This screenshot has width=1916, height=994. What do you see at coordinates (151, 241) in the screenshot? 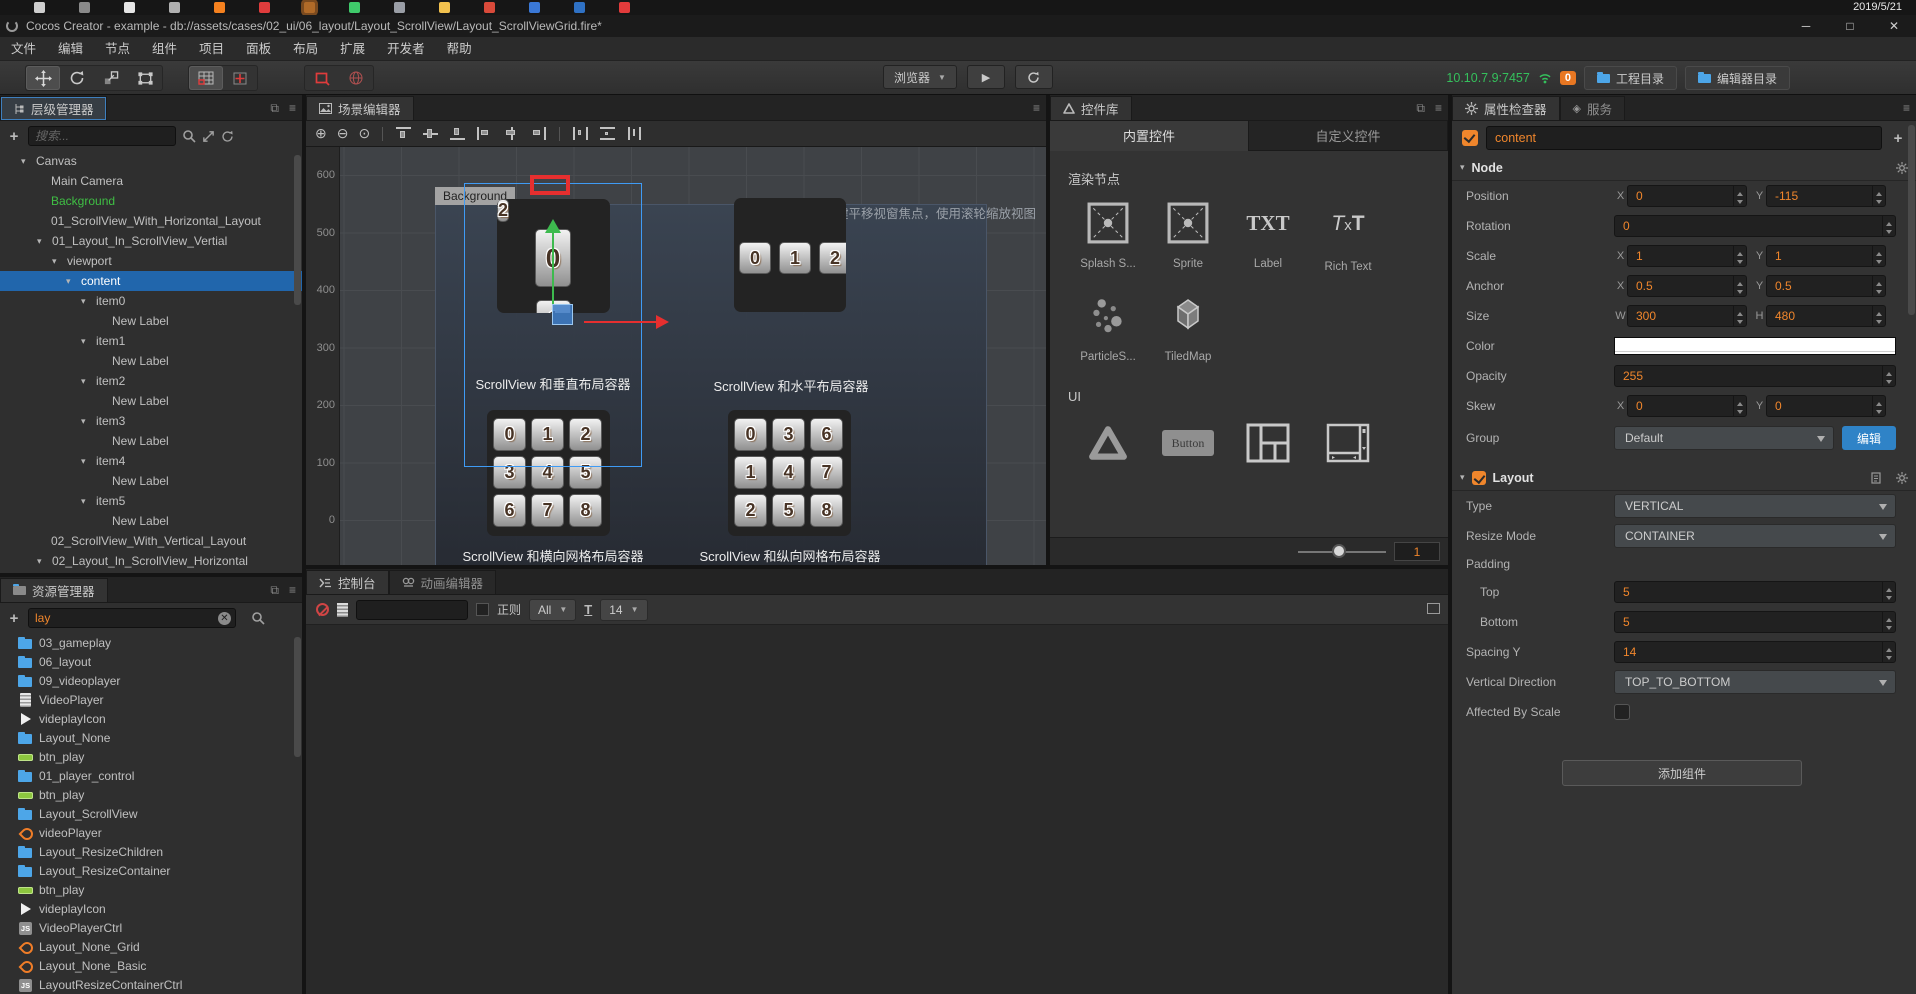
I see `tree-row: ▾ 01_Layout_In_ScrollView_Vertial` at bounding box center [151, 241].